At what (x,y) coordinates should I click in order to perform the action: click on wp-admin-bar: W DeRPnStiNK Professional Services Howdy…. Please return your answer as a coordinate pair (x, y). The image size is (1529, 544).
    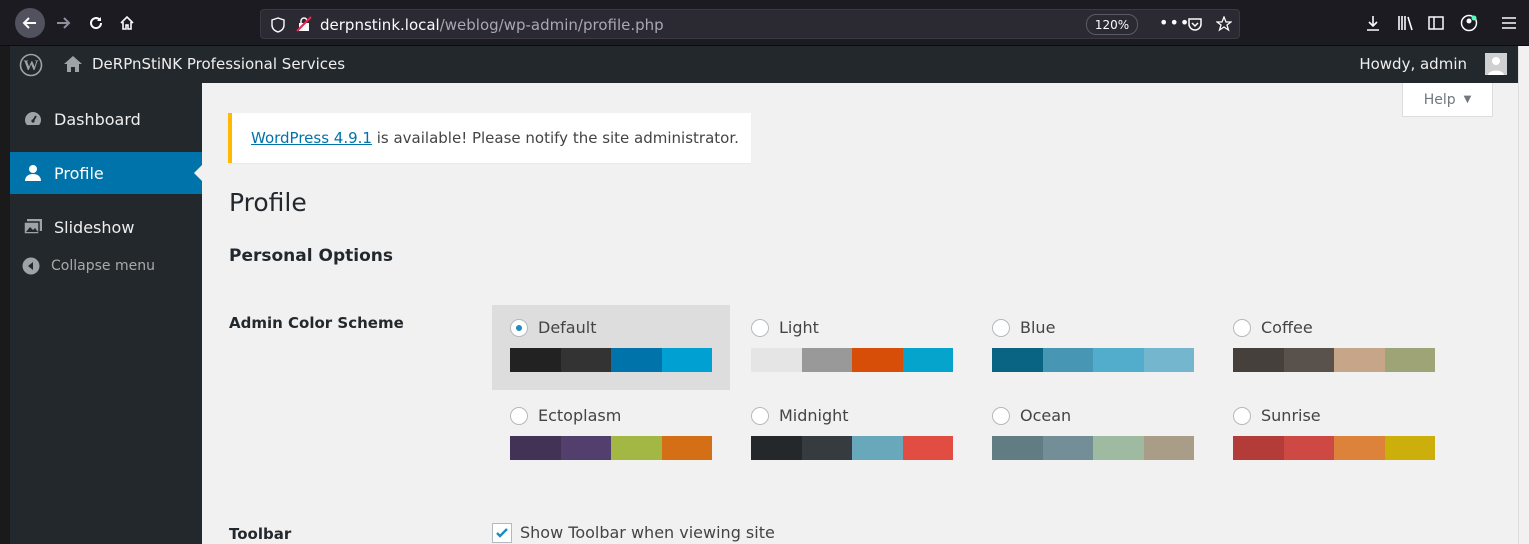
    Looking at the image, I should click on (769, 64).